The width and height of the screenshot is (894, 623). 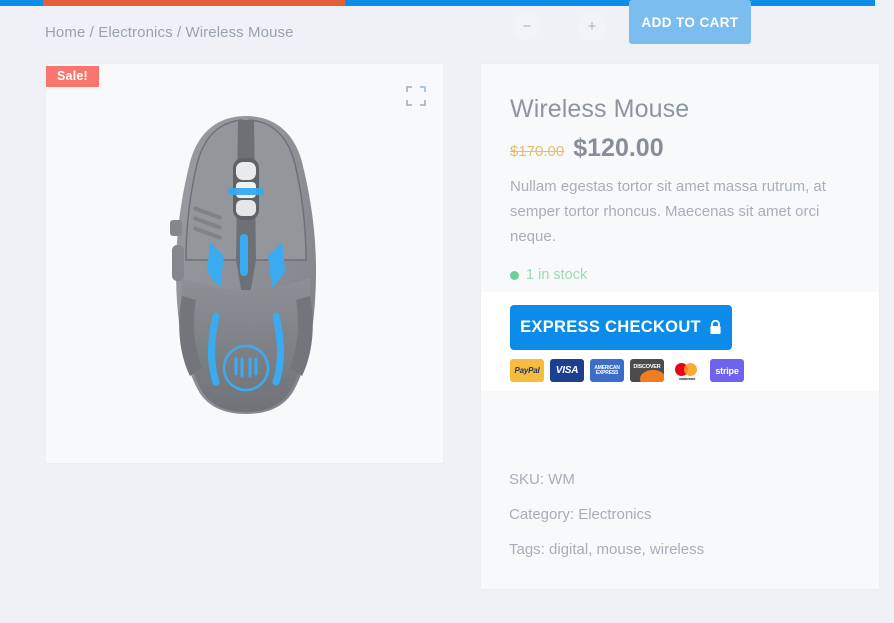 I want to click on quantity-input, so click(x=559, y=26).